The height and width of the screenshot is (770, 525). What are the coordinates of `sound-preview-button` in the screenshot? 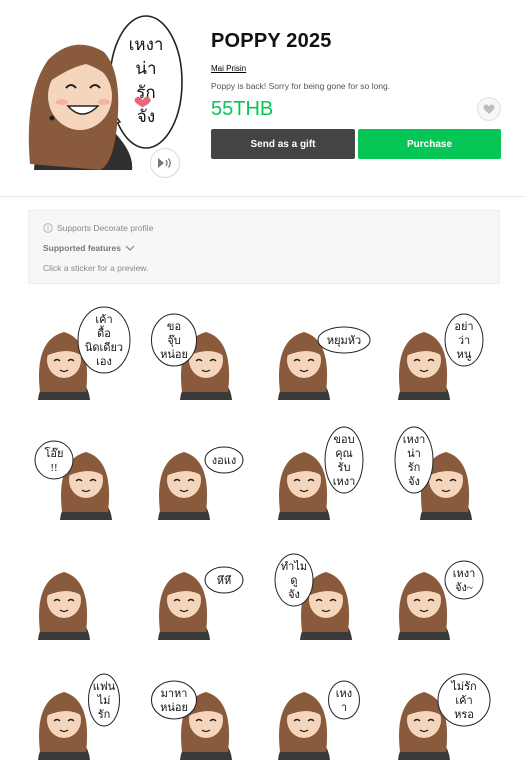 It's located at (165, 163).